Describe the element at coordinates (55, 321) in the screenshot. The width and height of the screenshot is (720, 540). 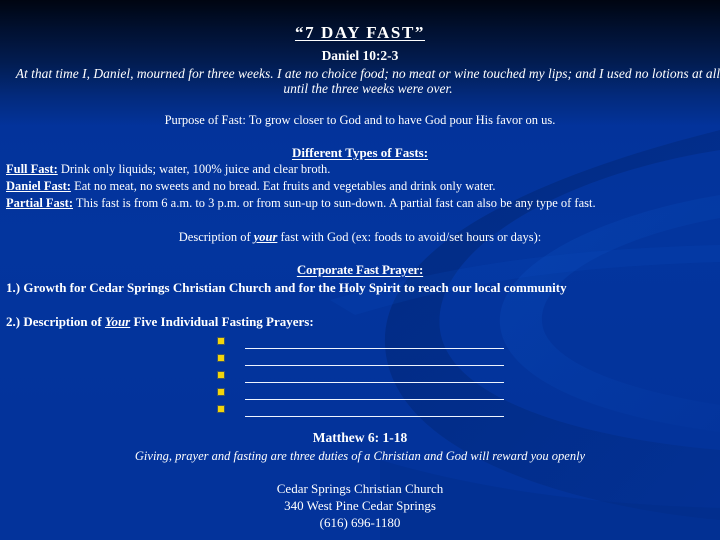
I see `prayer-two-before: 2.) Description of` at that location.